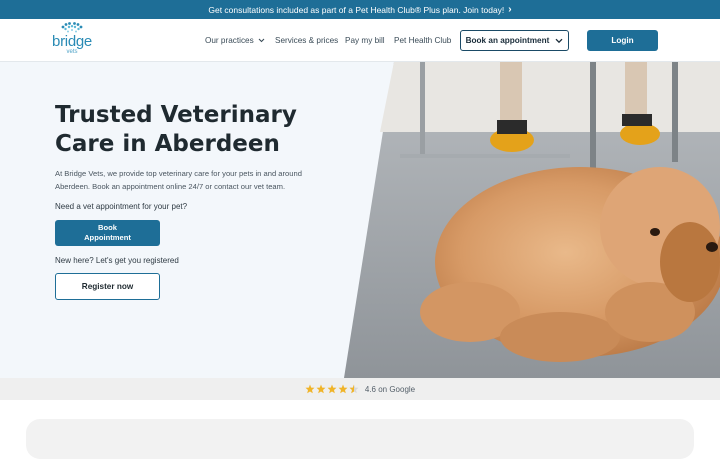  Describe the element at coordinates (390, 389) in the screenshot. I see `rating-text: 4.6 on Google` at that location.